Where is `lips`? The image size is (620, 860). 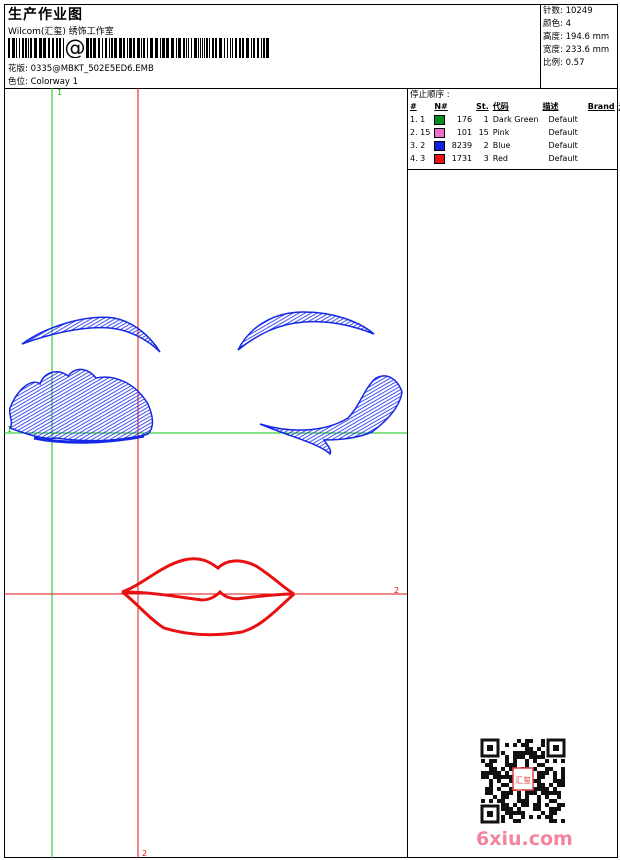
lips is located at coordinates (208, 597).